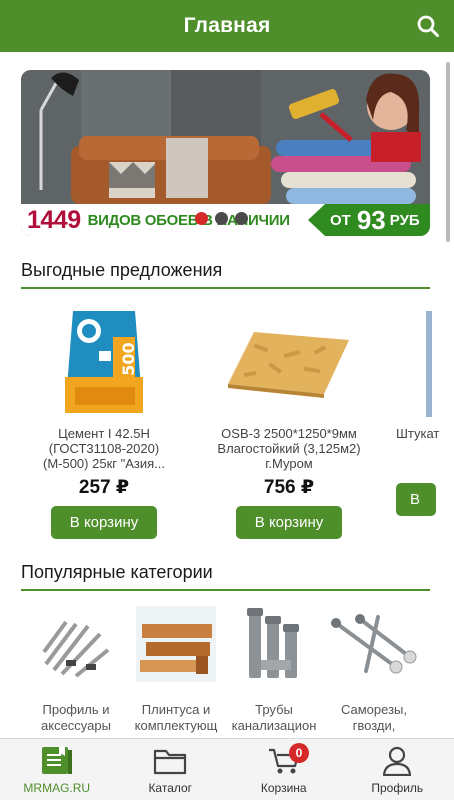 Image resolution: width=454 pixels, height=800 pixels. What do you see at coordinates (374, 644) in the screenshot?
I see `category-image-screws` at bounding box center [374, 644].